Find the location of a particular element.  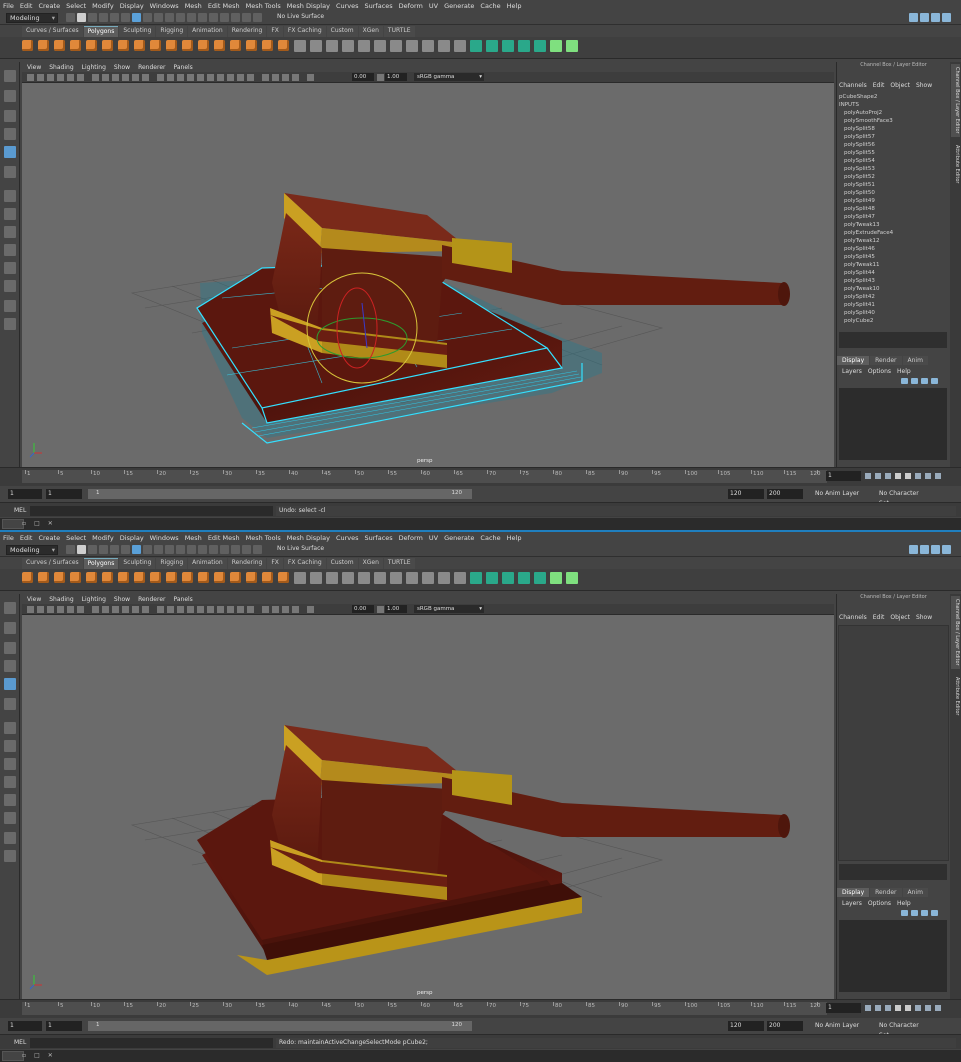

layer-list is located at coordinates (893, 424).